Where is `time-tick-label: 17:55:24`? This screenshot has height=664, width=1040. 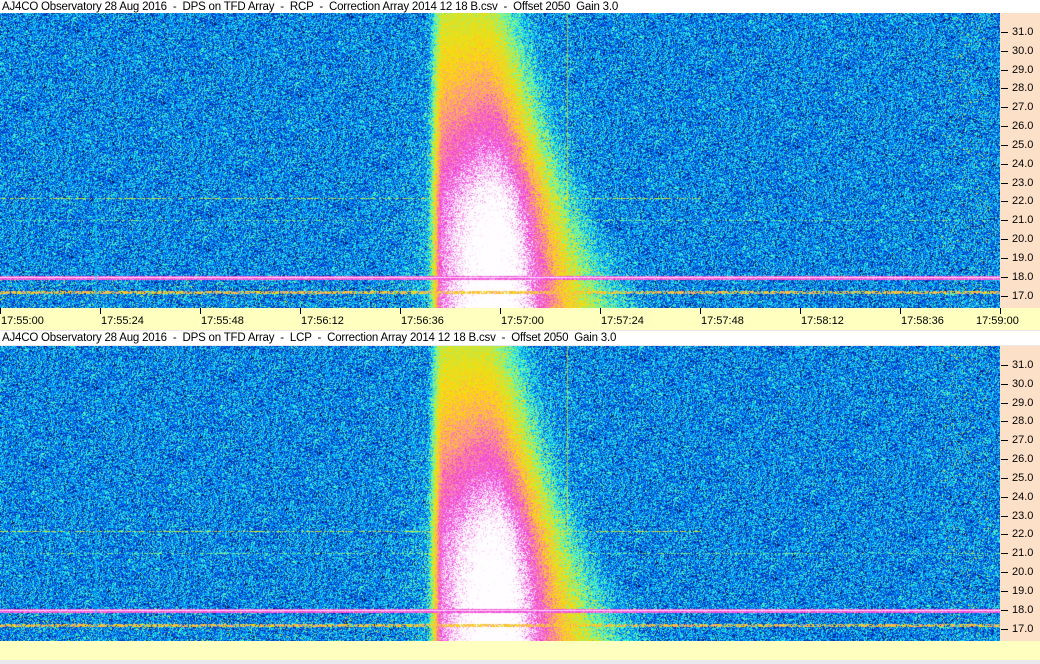 time-tick-label: 17:55:24 is located at coordinates (122, 321).